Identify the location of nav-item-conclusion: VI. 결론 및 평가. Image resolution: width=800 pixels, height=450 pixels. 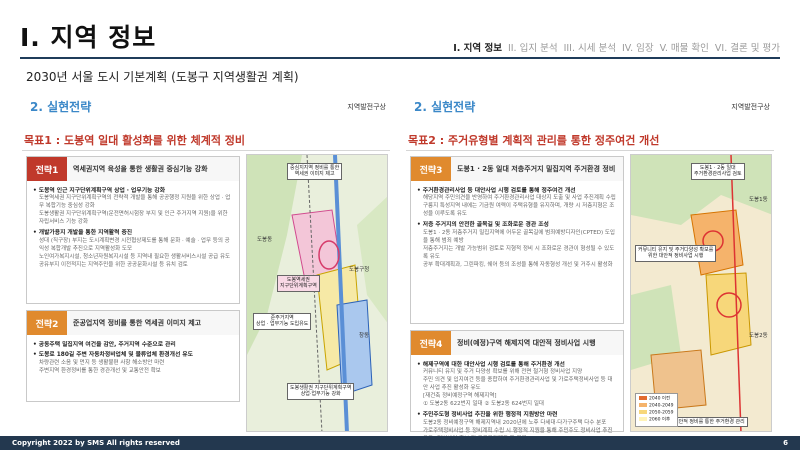
(747, 47).